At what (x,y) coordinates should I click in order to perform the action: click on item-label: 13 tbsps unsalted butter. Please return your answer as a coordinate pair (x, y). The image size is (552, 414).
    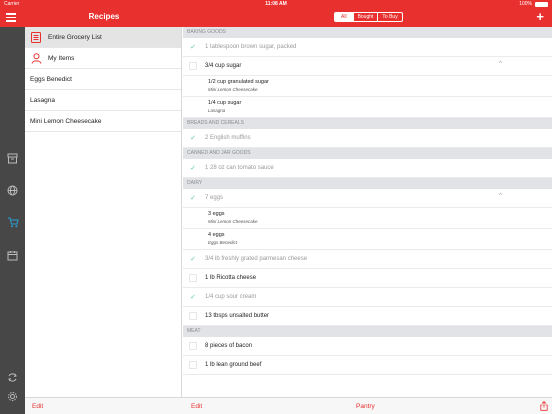
    Looking at the image, I should click on (237, 316).